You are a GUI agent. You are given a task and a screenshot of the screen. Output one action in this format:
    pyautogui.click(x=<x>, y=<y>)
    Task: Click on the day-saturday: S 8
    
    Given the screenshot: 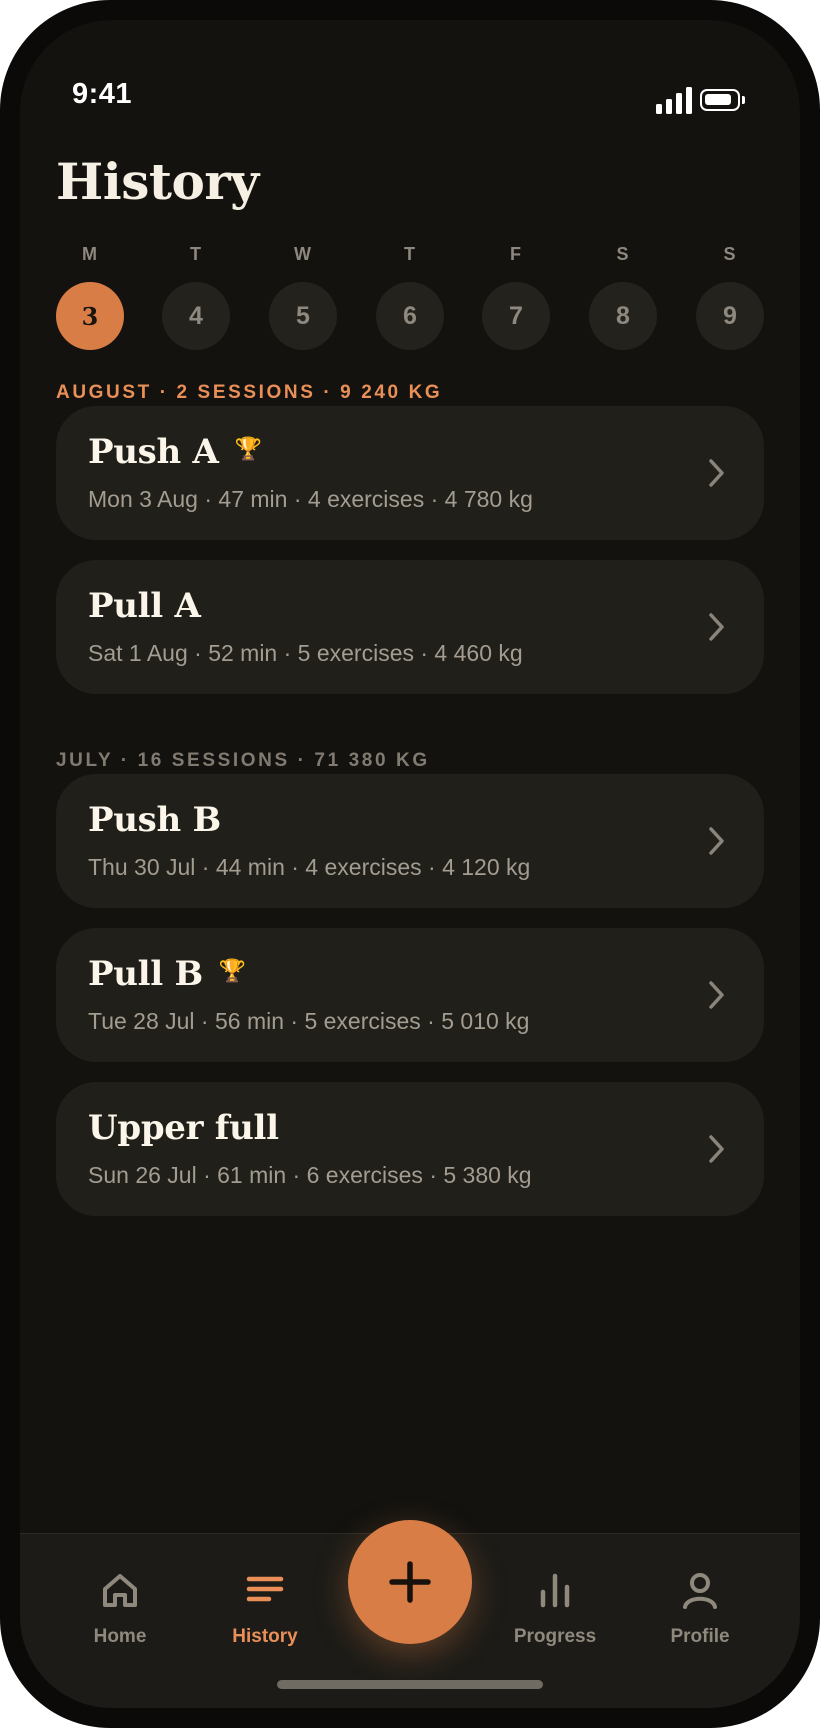 What is the action you would take?
    pyautogui.click(x=623, y=297)
    